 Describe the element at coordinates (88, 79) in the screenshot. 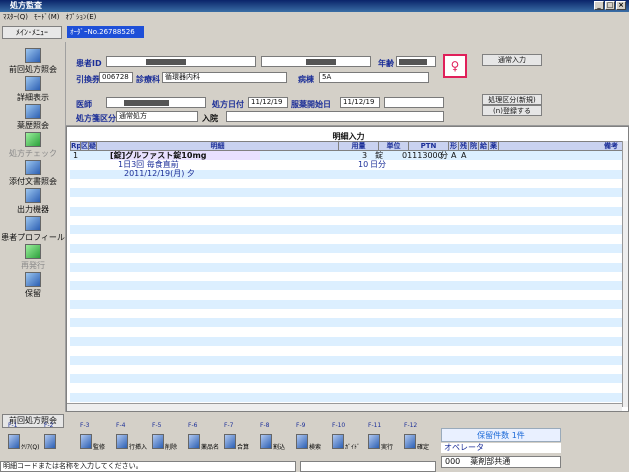

I see `ticket-label: 引換券` at that location.